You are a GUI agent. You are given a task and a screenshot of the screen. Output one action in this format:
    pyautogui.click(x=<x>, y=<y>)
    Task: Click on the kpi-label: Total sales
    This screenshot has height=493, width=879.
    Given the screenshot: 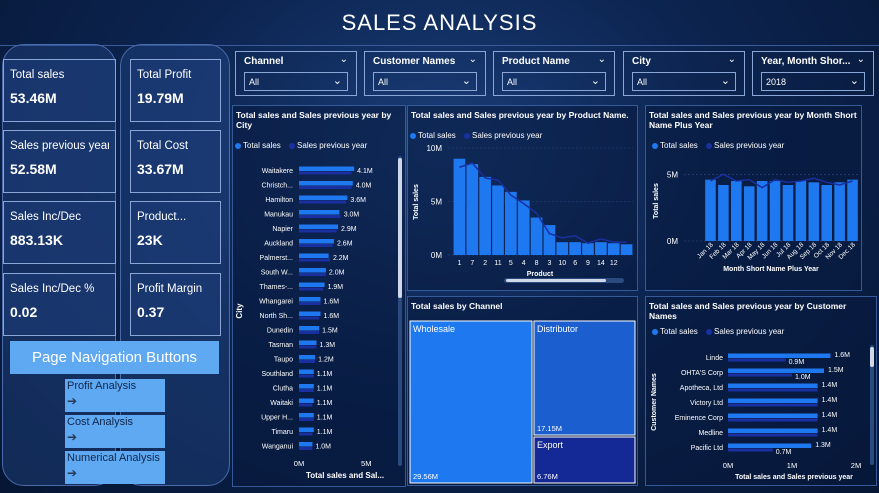 What is the action you would take?
    pyautogui.click(x=37, y=75)
    